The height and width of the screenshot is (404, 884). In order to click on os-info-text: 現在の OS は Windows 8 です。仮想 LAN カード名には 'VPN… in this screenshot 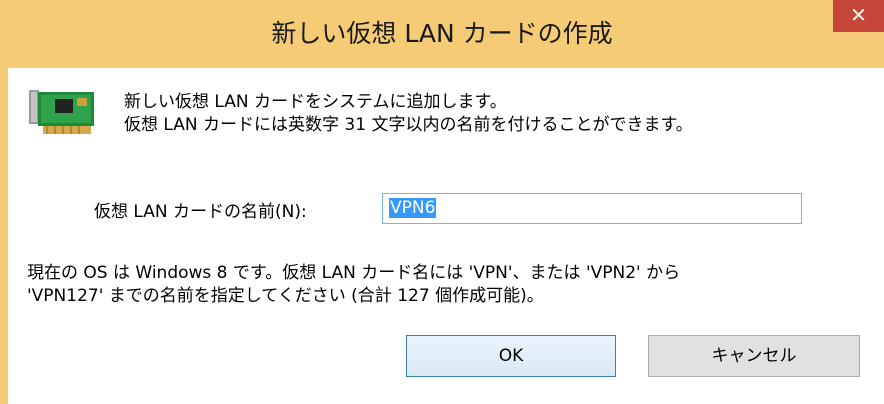, I will do `click(353, 285)`.